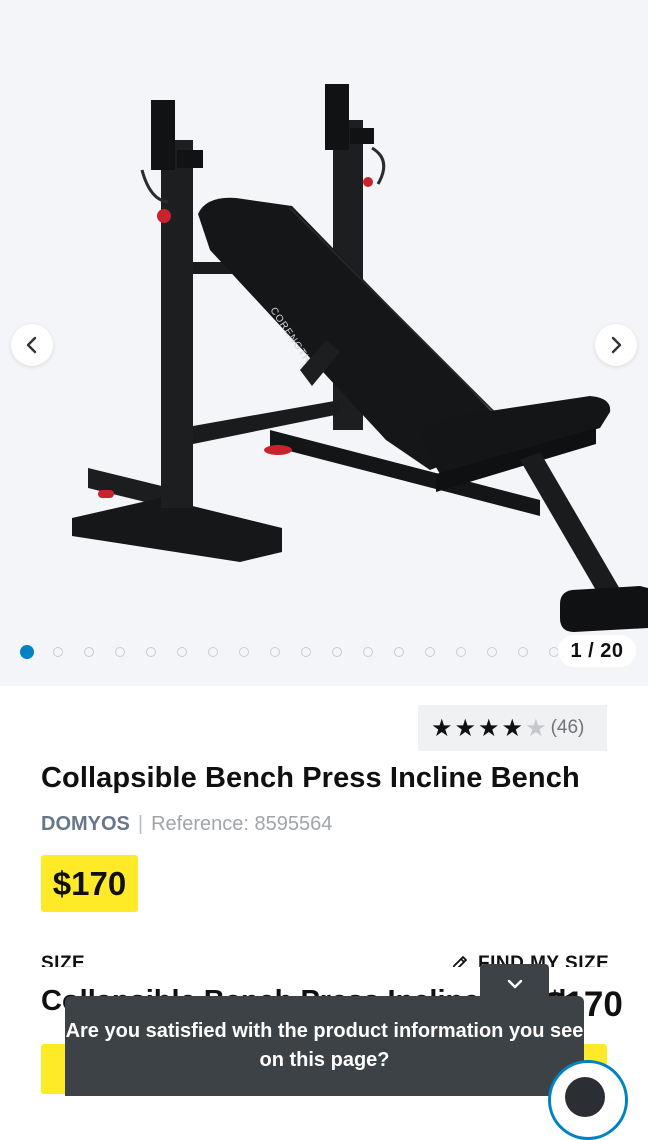 This screenshot has height=1140, width=648. Describe the element at coordinates (567, 727) in the screenshot. I see `rating-count: (46)` at that location.